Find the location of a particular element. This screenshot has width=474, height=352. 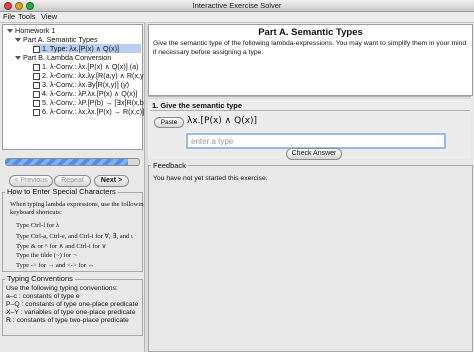

type-input-field is located at coordinates (316, 141).